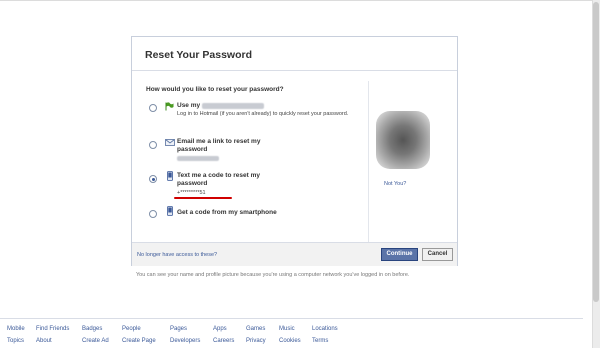  What do you see at coordinates (227, 212) in the screenshot?
I see `option-smartphone-title: Get a code from my smartphone` at bounding box center [227, 212].